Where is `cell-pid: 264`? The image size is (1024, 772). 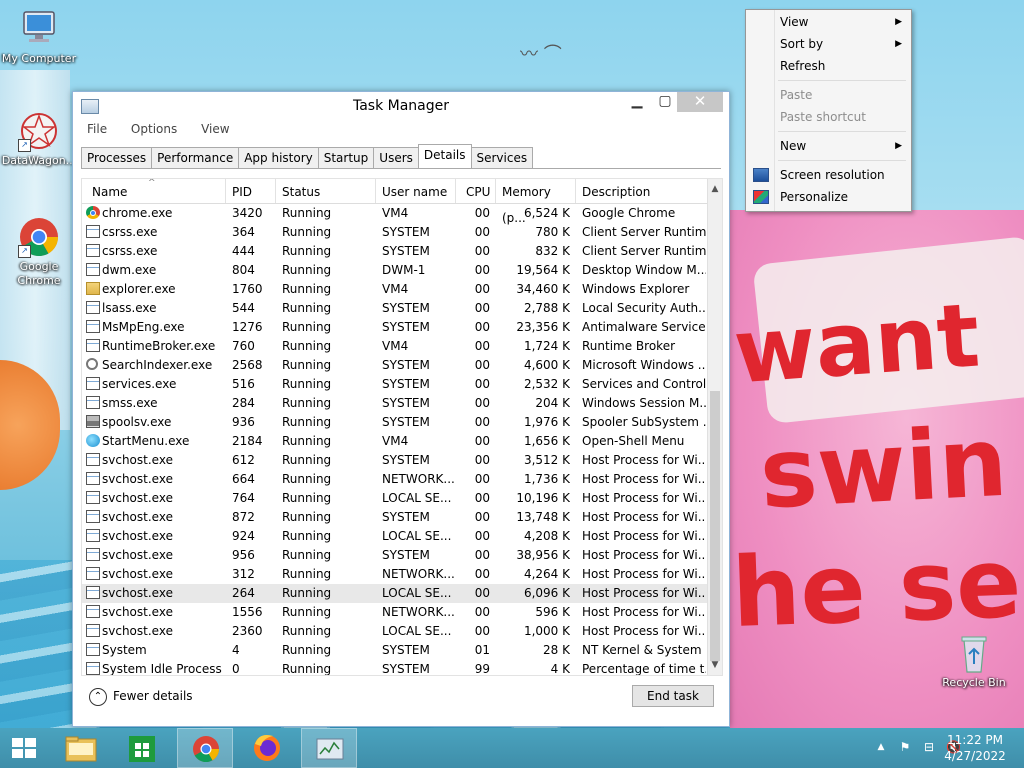 cell-pid: 264 is located at coordinates (243, 593).